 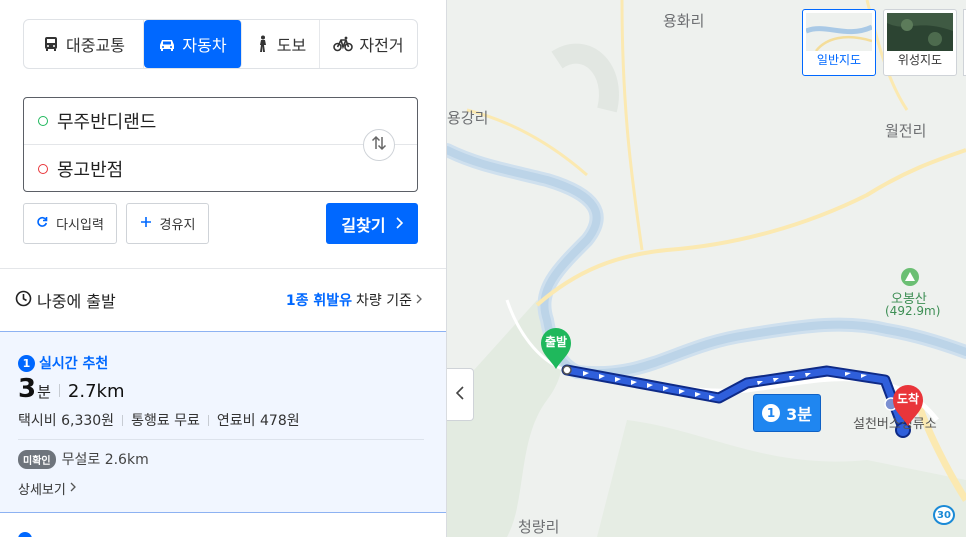 I want to click on transport-mode-tabs: 대중교통 자동차 도보 자전거, so click(x=220, y=44).